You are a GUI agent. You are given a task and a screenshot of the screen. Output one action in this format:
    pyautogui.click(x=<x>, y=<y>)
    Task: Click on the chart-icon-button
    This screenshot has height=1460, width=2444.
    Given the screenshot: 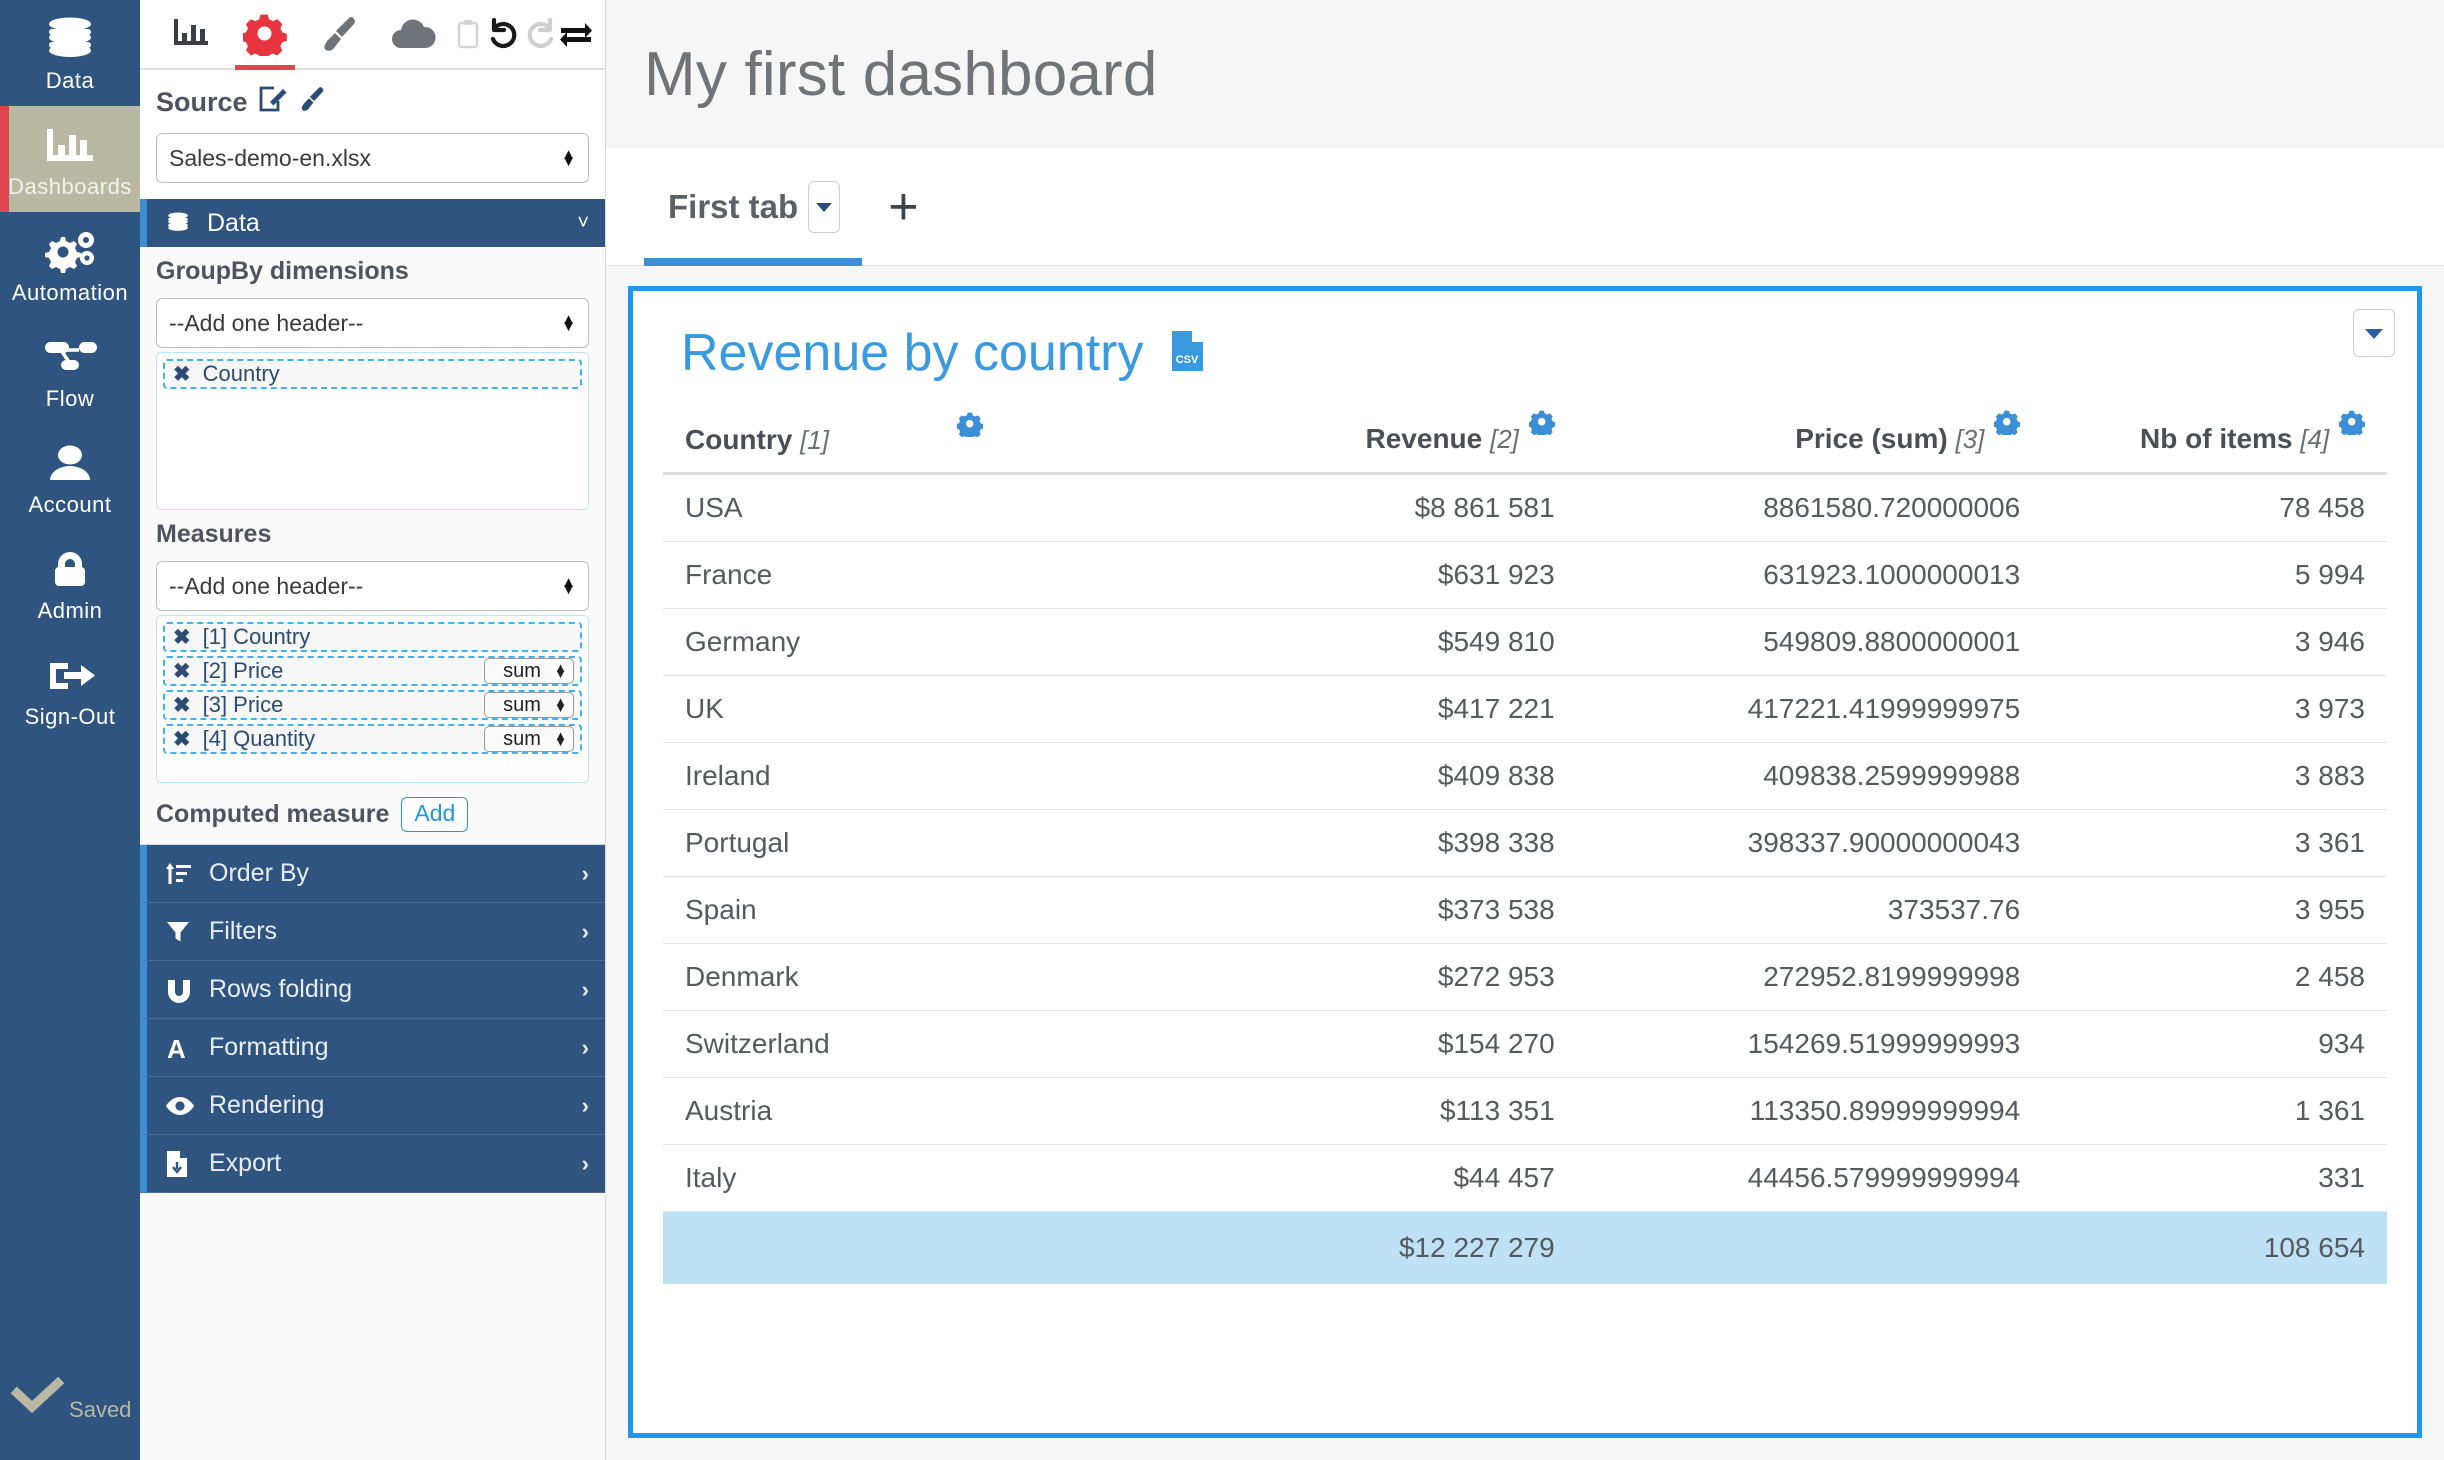 What is the action you would take?
    pyautogui.click(x=191, y=34)
    